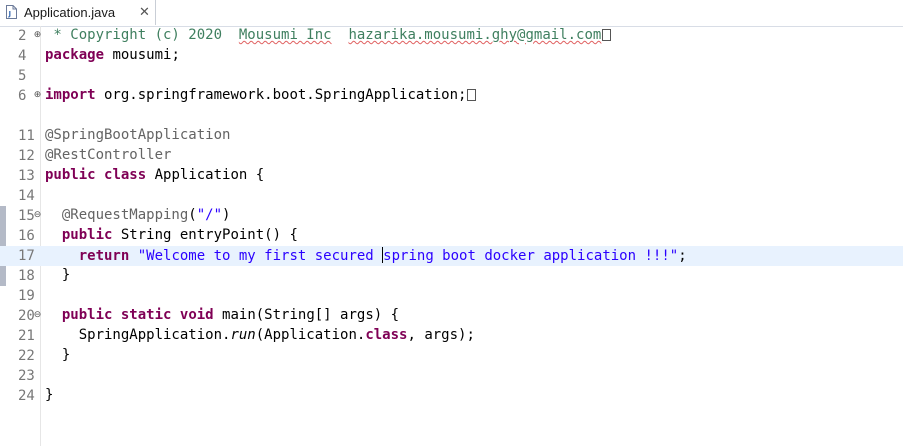 Image resolution: width=903 pixels, height=446 pixels. I want to click on string-literal: spring boot docker application !!!", so click(531, 256).